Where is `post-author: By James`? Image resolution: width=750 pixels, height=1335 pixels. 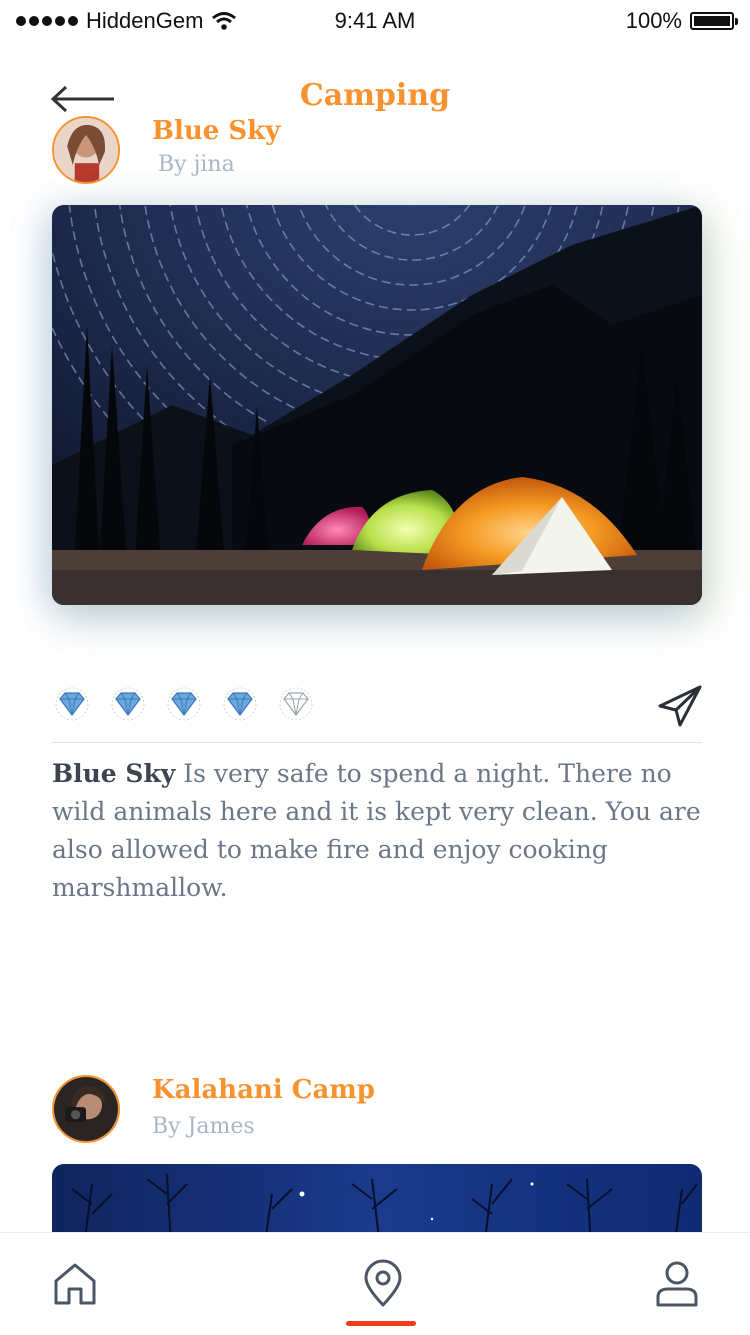
post-author: By James is located at coordinates (203, 1126).